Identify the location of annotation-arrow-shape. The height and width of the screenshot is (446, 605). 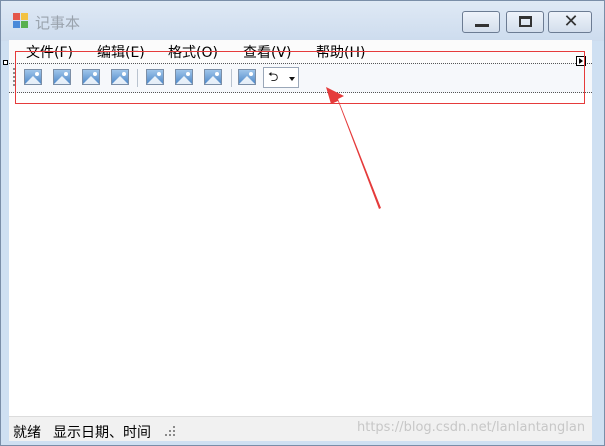
(353, 148).